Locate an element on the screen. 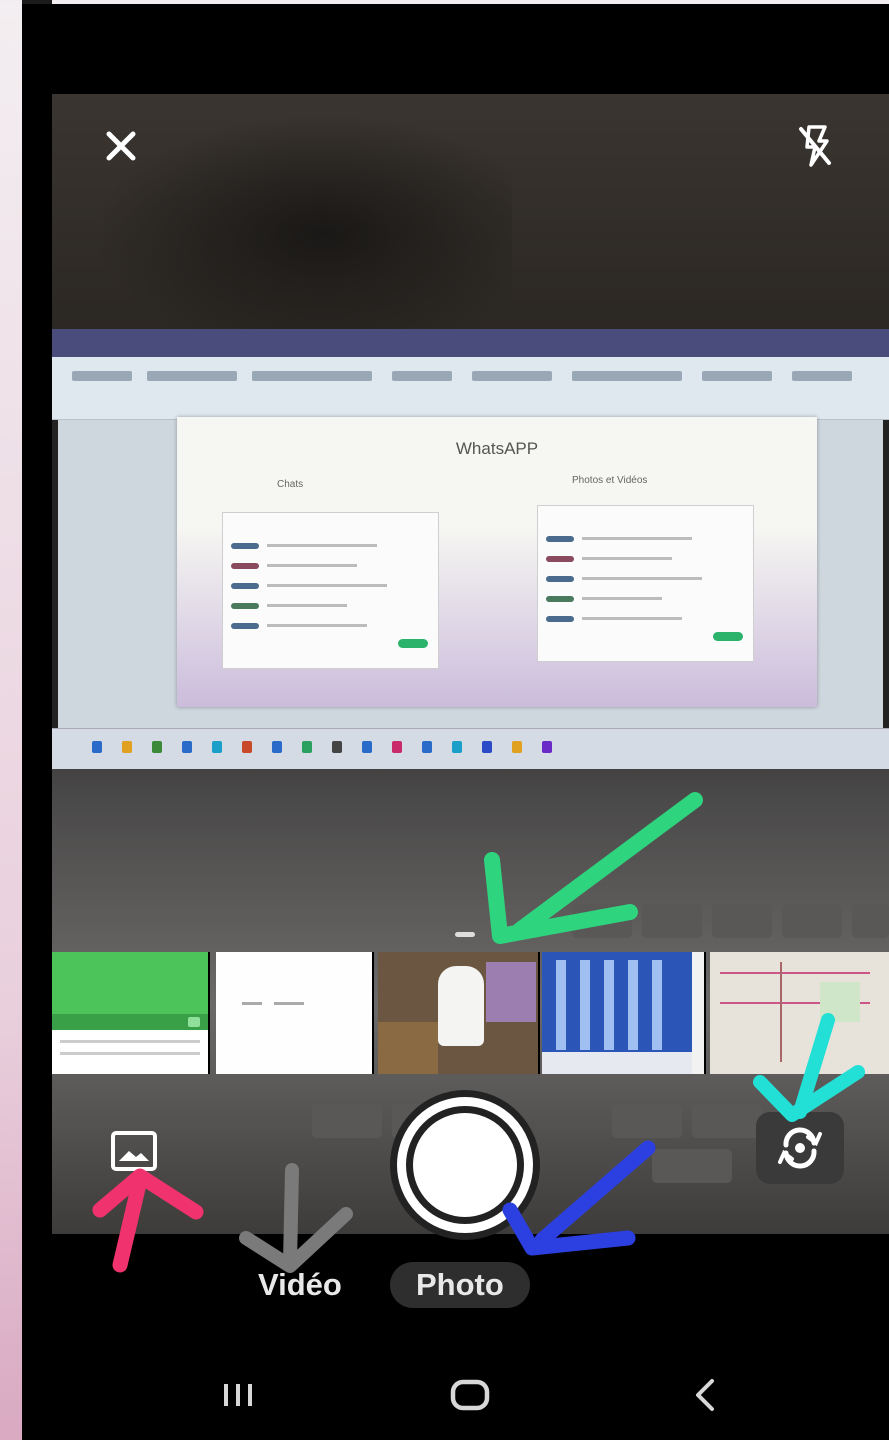 Image resolution: width=889 pixels, height=1440 pixels. gallery-icon is located at coordinates (134, 1151).